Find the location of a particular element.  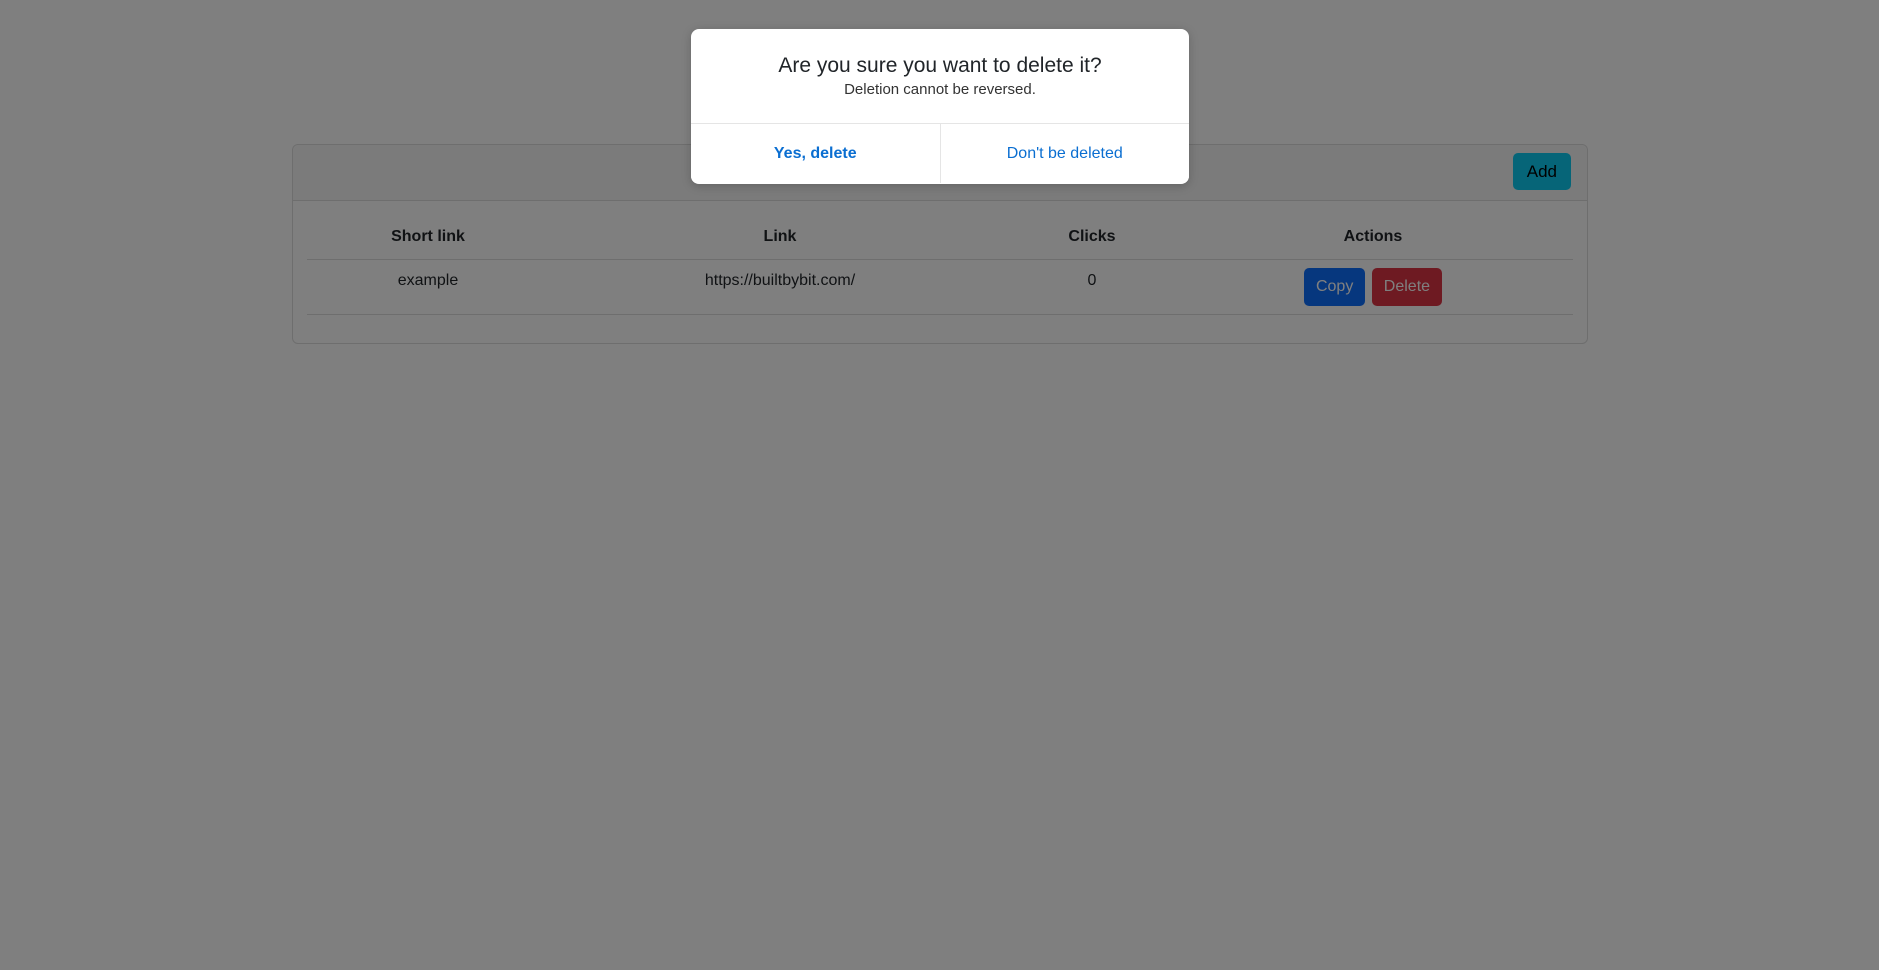

dialog-title: Are you sure you want to delete it? is located at coordinates (940, 65).